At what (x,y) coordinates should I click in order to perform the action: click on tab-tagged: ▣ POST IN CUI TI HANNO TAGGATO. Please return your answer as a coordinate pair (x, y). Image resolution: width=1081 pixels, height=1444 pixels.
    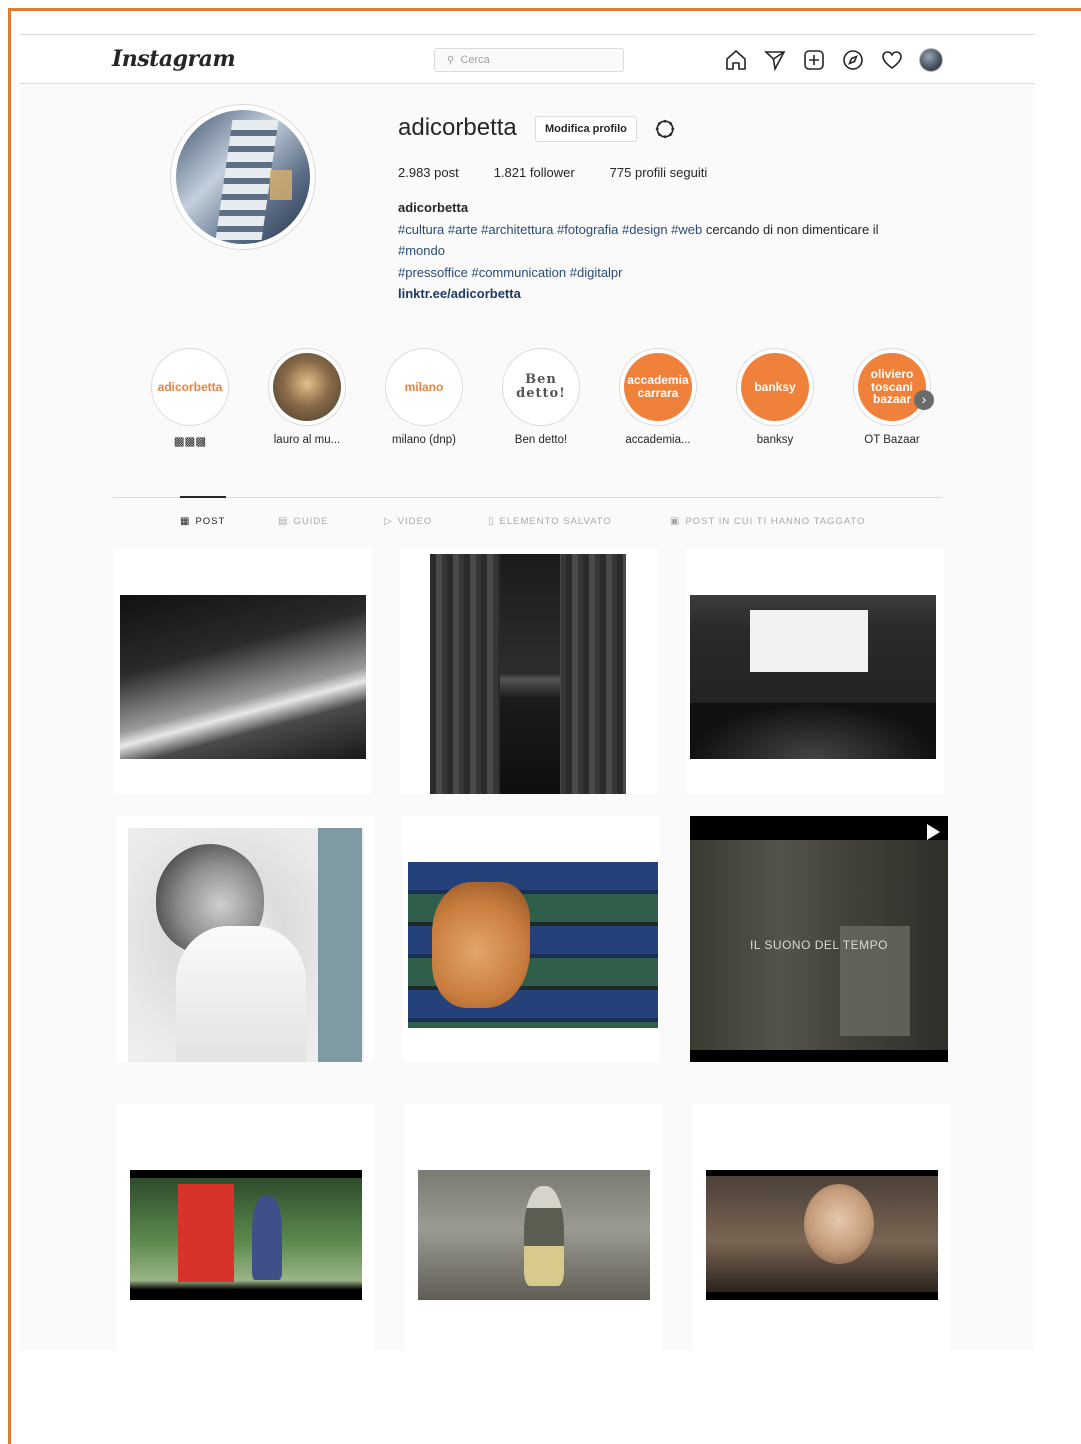
    Looking at the image, I should click on (767, 521).